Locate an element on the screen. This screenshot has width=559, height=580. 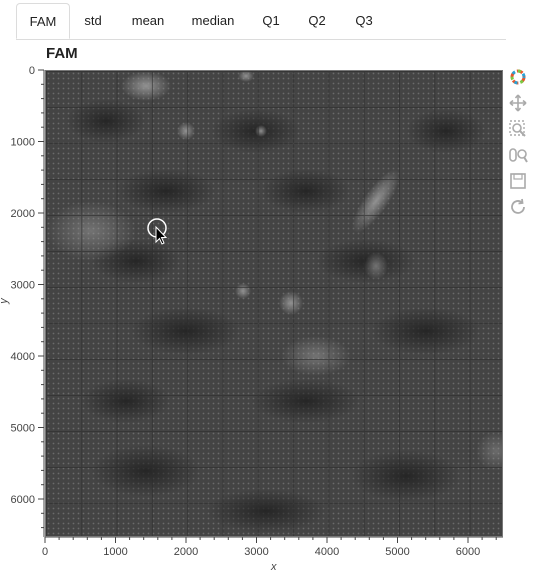
mouse-cursor-icon is located at coordinates (157, 231).